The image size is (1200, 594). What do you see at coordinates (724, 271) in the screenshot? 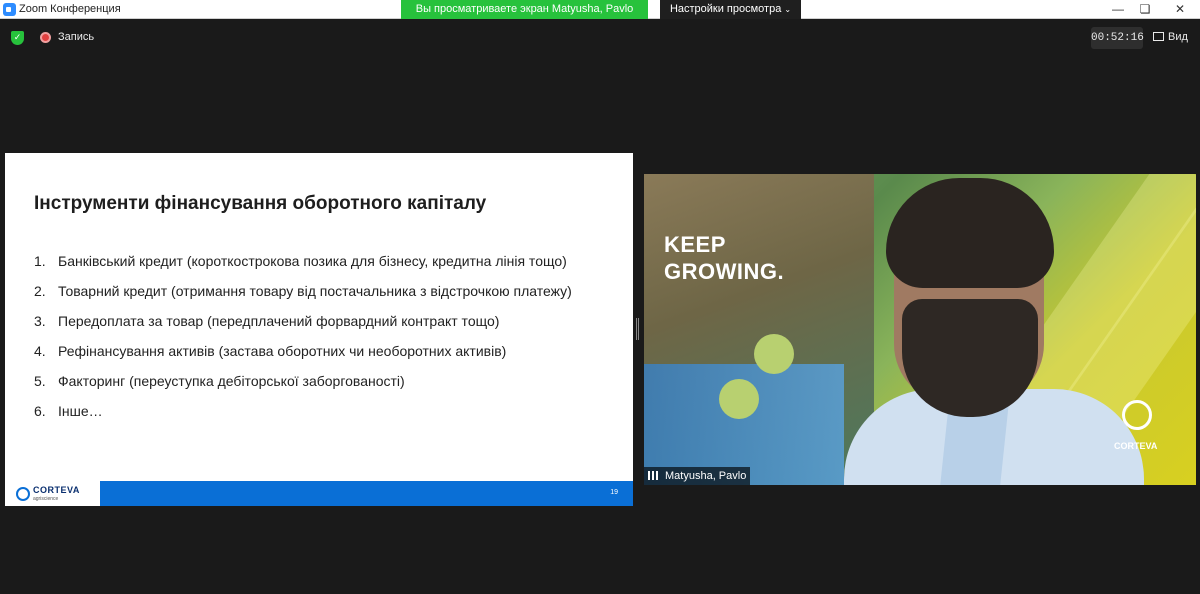
I see `banner-line: GROWING.` at bounding box center [724, 271].